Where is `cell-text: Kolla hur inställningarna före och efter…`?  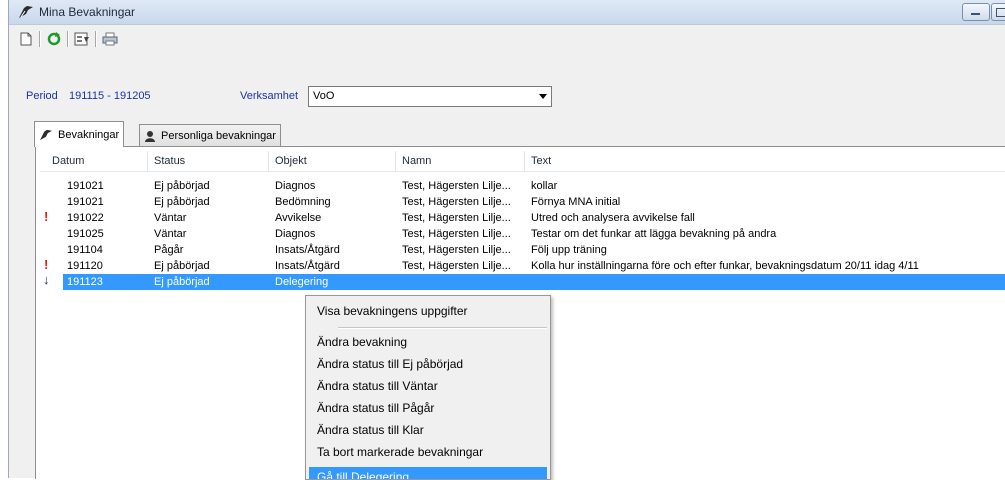 cell-text: Kolla hur inställningarna före och efter… is located at coordinates (725, 266).